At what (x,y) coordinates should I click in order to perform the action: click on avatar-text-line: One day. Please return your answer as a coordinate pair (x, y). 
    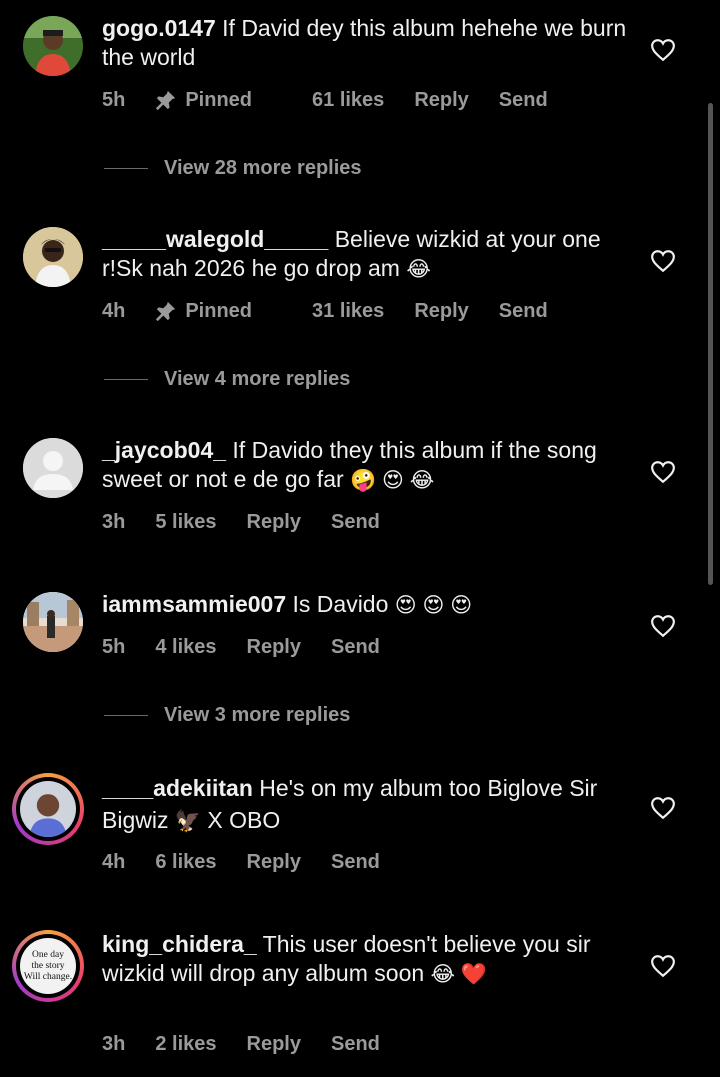
    Looking at the image, I should click on (48, 954).